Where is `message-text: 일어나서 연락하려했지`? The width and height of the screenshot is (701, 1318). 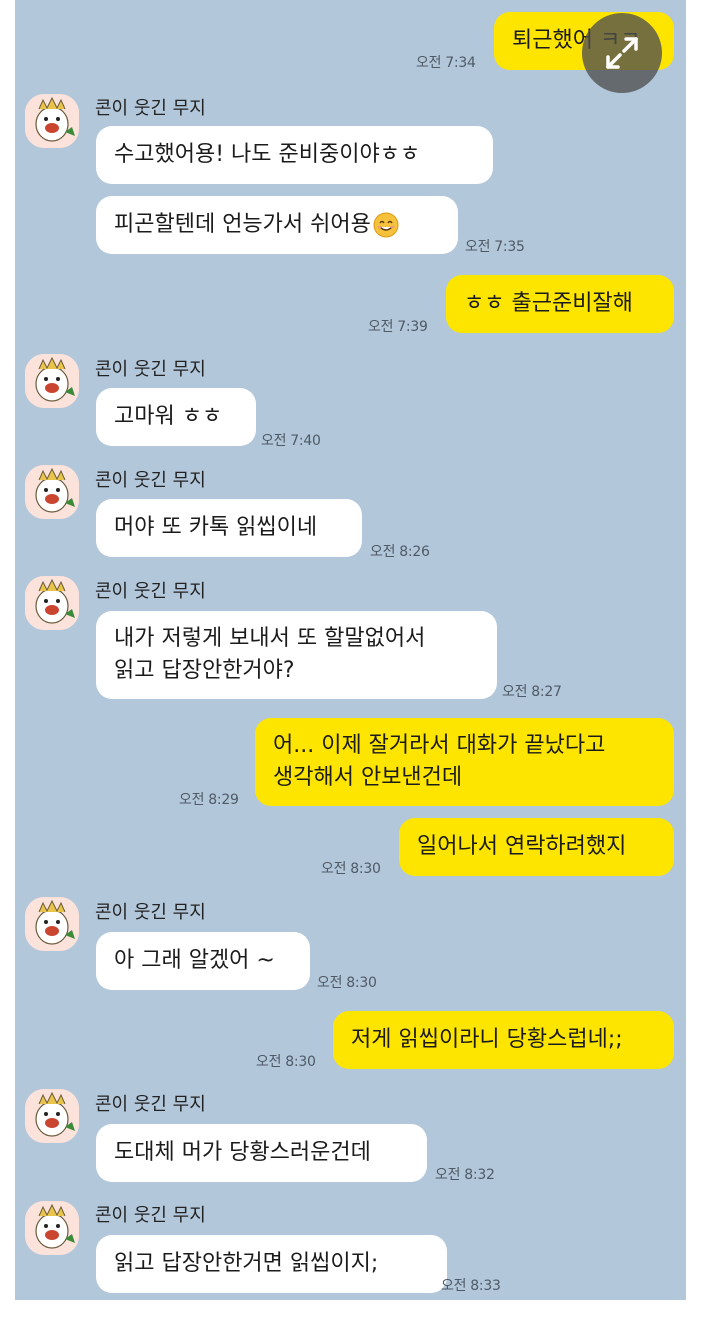
message-text: 일어나서 연락하려했지 is located at coordinates (522, 846).